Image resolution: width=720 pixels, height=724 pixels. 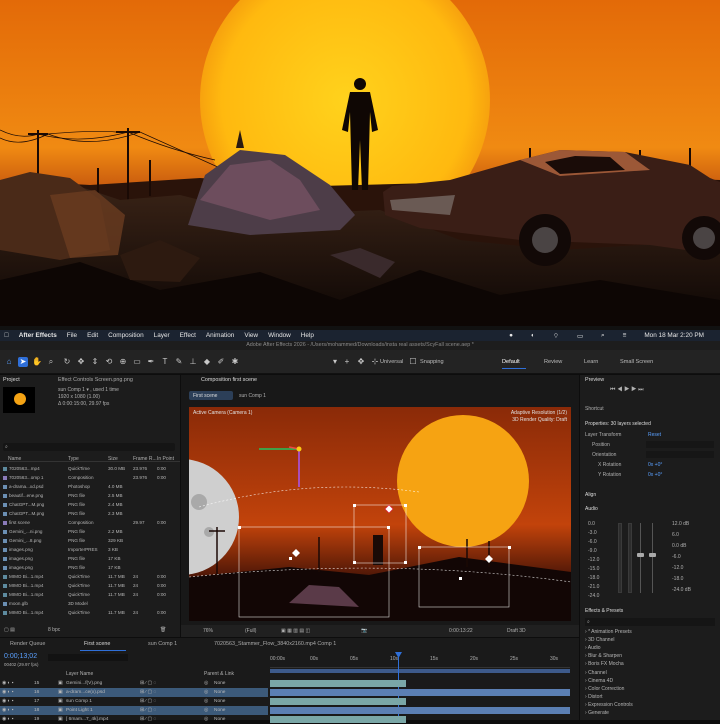 What do you see at coordinates (79, 674) in the screenshot?
I see `col-layer-name: Layer Name` at bounding box center [79, 674].